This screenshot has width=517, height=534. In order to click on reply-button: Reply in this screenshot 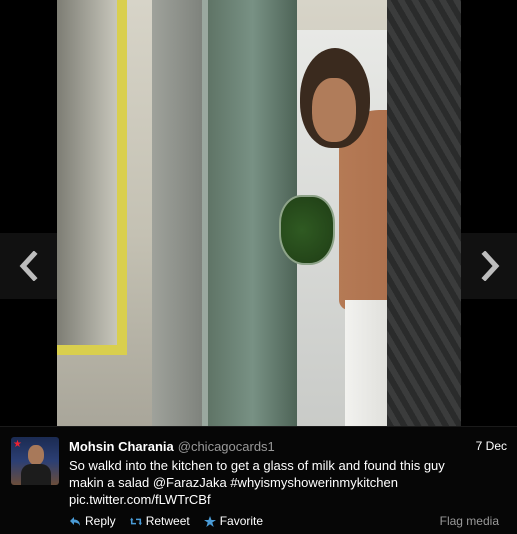, I will do `click(92, 521)`.